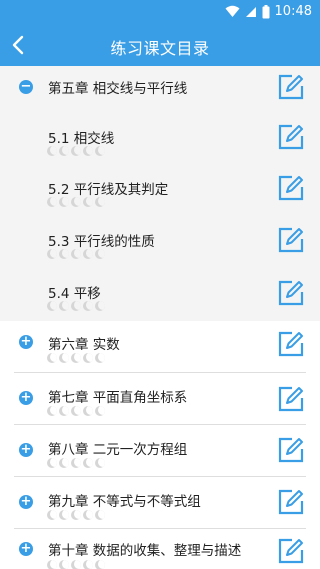 Image resolution: width=320 pixels, height=569 pixels. Describe the element at coordinates (118, 450) in the screenshot. I see `chapter-label: 第八章 二元一次方程组` at that location.